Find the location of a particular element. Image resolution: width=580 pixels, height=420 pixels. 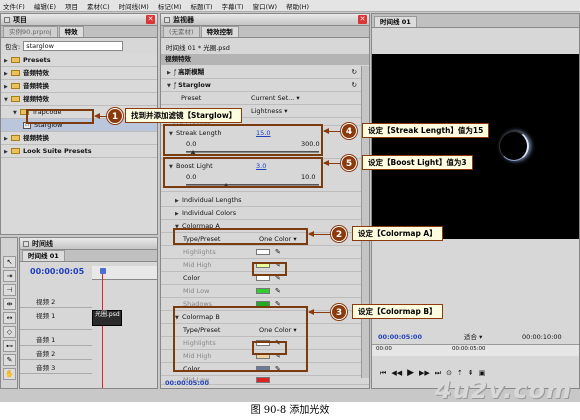

timeline-clip: 光圈.psd is located at coordinates (107, 318).